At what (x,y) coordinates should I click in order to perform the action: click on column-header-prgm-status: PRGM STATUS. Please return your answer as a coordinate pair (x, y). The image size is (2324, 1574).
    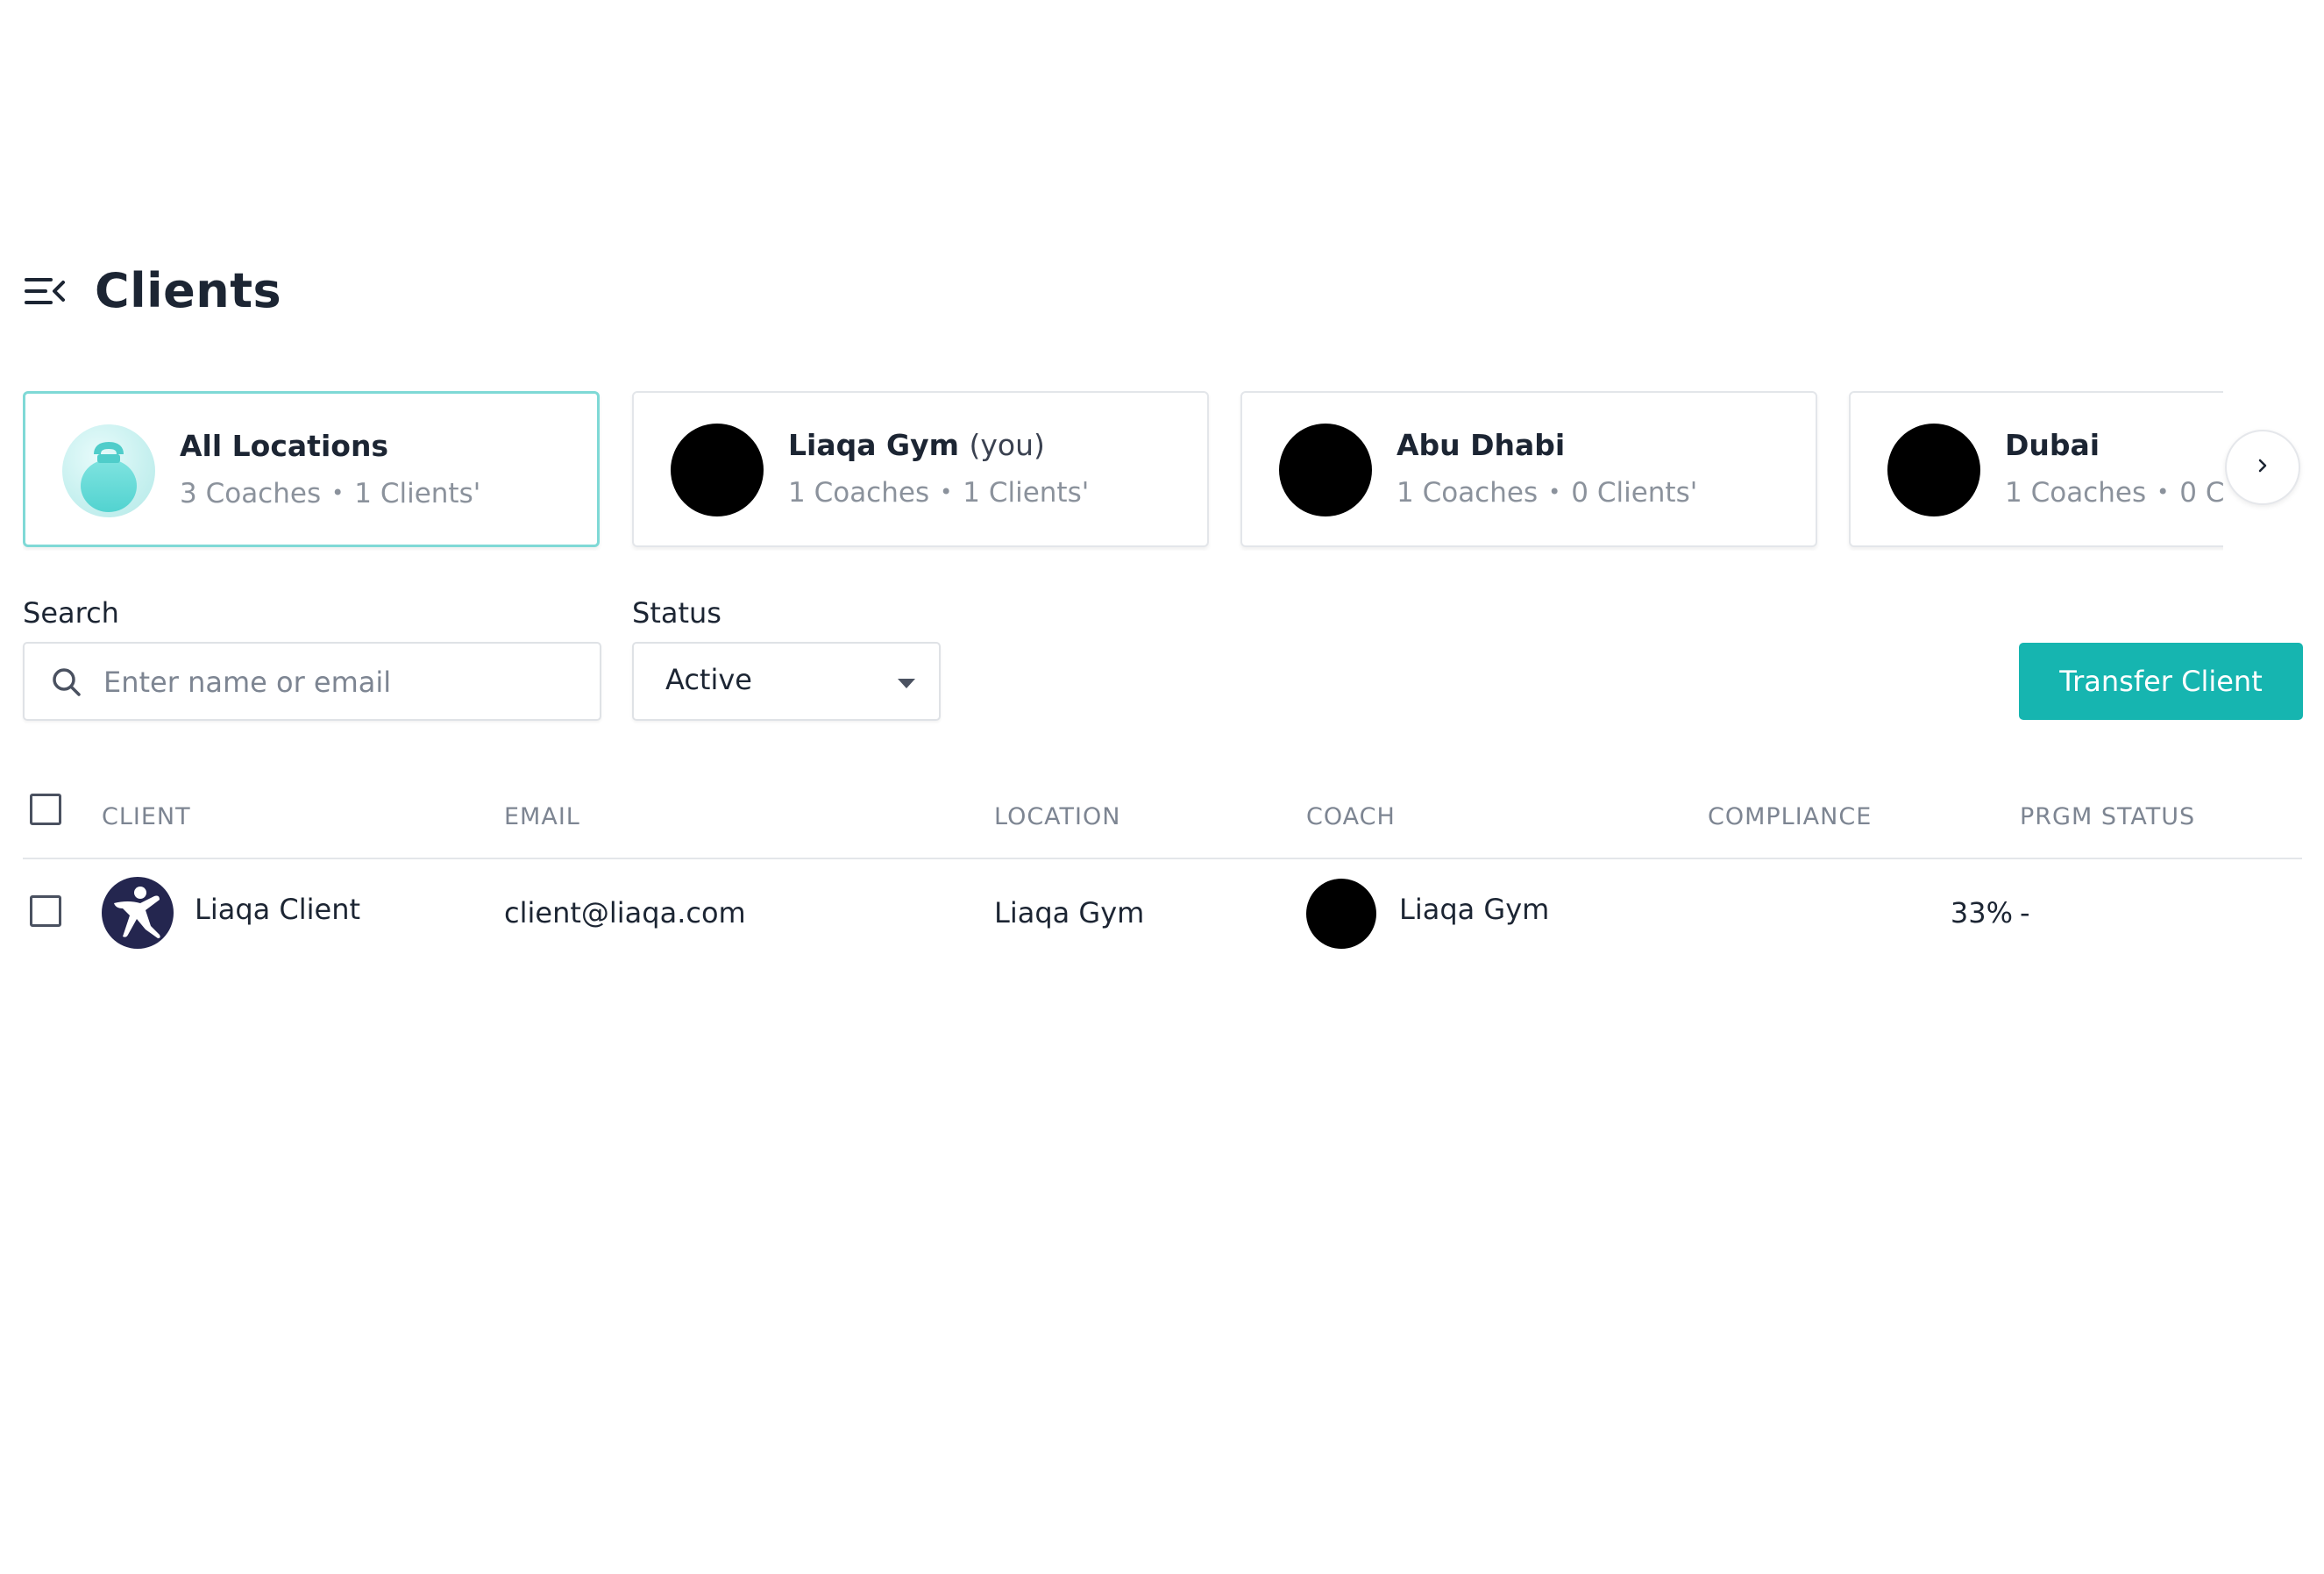
    Looking at the image, I should click on (2107, 816).